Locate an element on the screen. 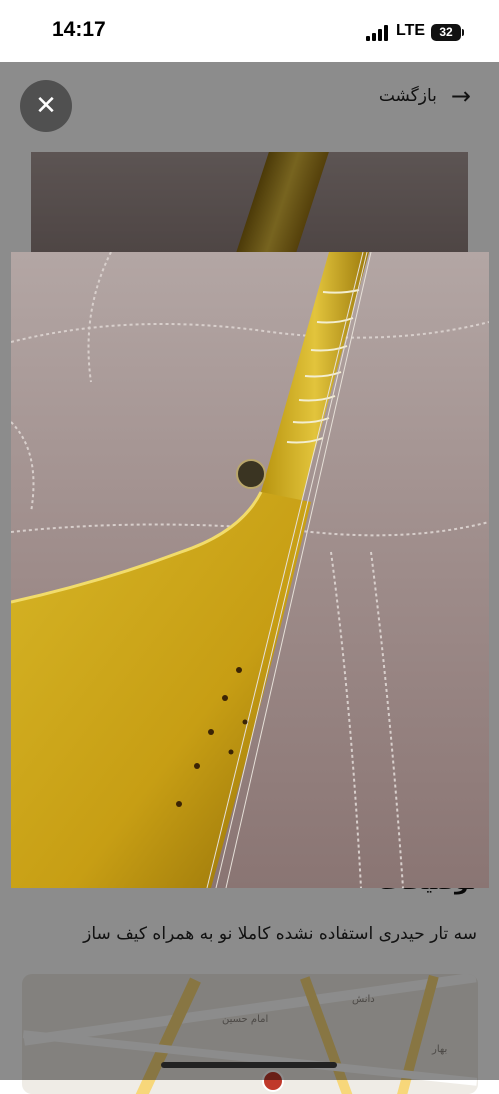 This screenshot has height=1094, width=499. close-button: ✕ is located at coordinates (46, 106).